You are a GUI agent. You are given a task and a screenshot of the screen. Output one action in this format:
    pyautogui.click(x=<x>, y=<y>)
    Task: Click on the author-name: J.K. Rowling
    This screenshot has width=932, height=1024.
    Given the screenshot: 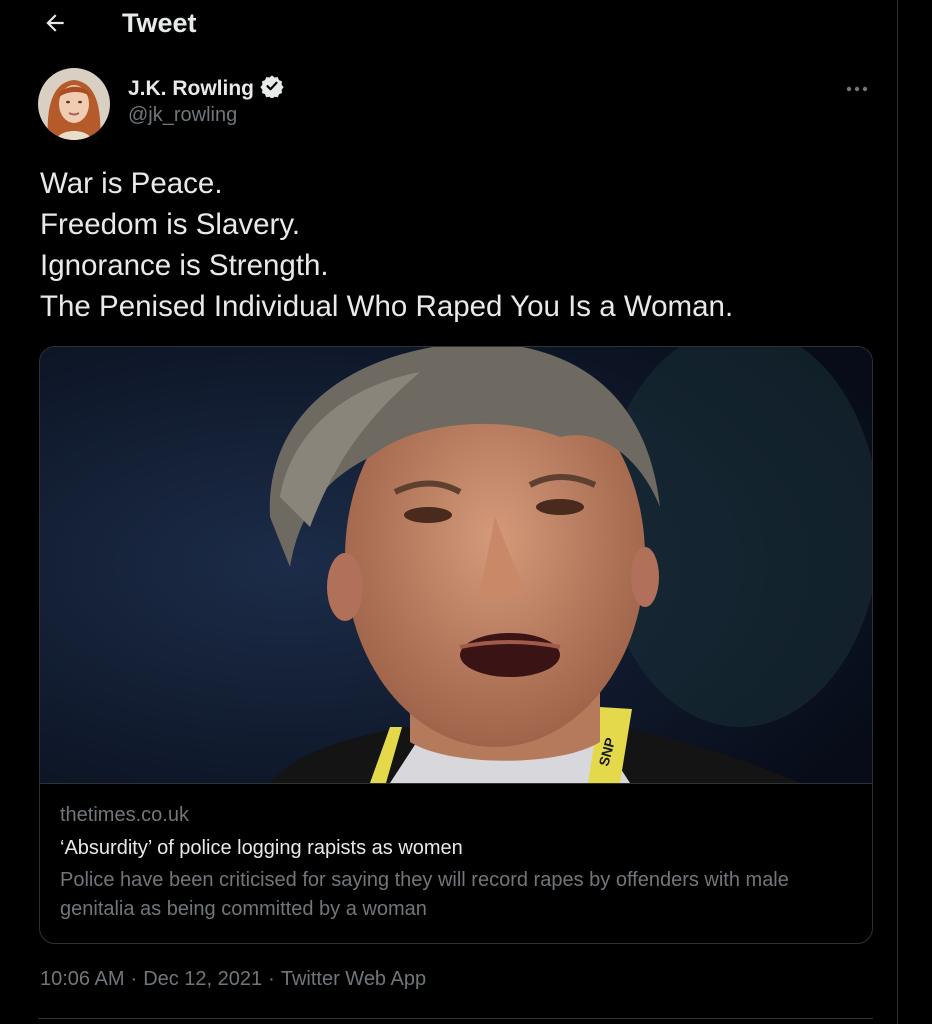 What is the action you would take?
    pyautogui.click(x=206, y=89)
    